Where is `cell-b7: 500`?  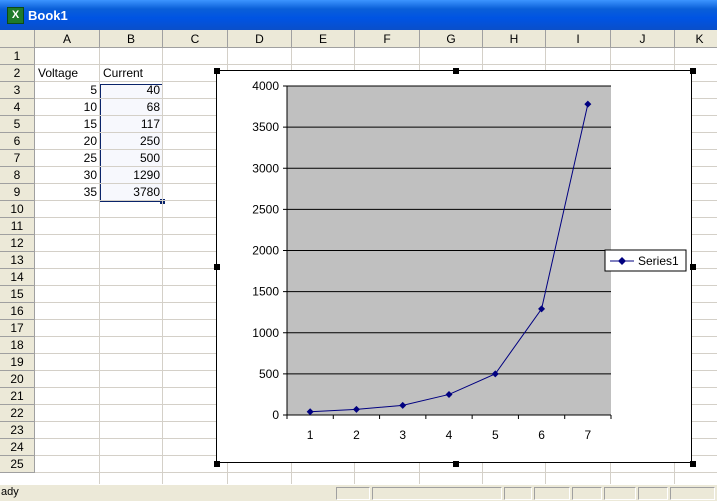 cell-b7: 500 is located at coordinates (131, 158).